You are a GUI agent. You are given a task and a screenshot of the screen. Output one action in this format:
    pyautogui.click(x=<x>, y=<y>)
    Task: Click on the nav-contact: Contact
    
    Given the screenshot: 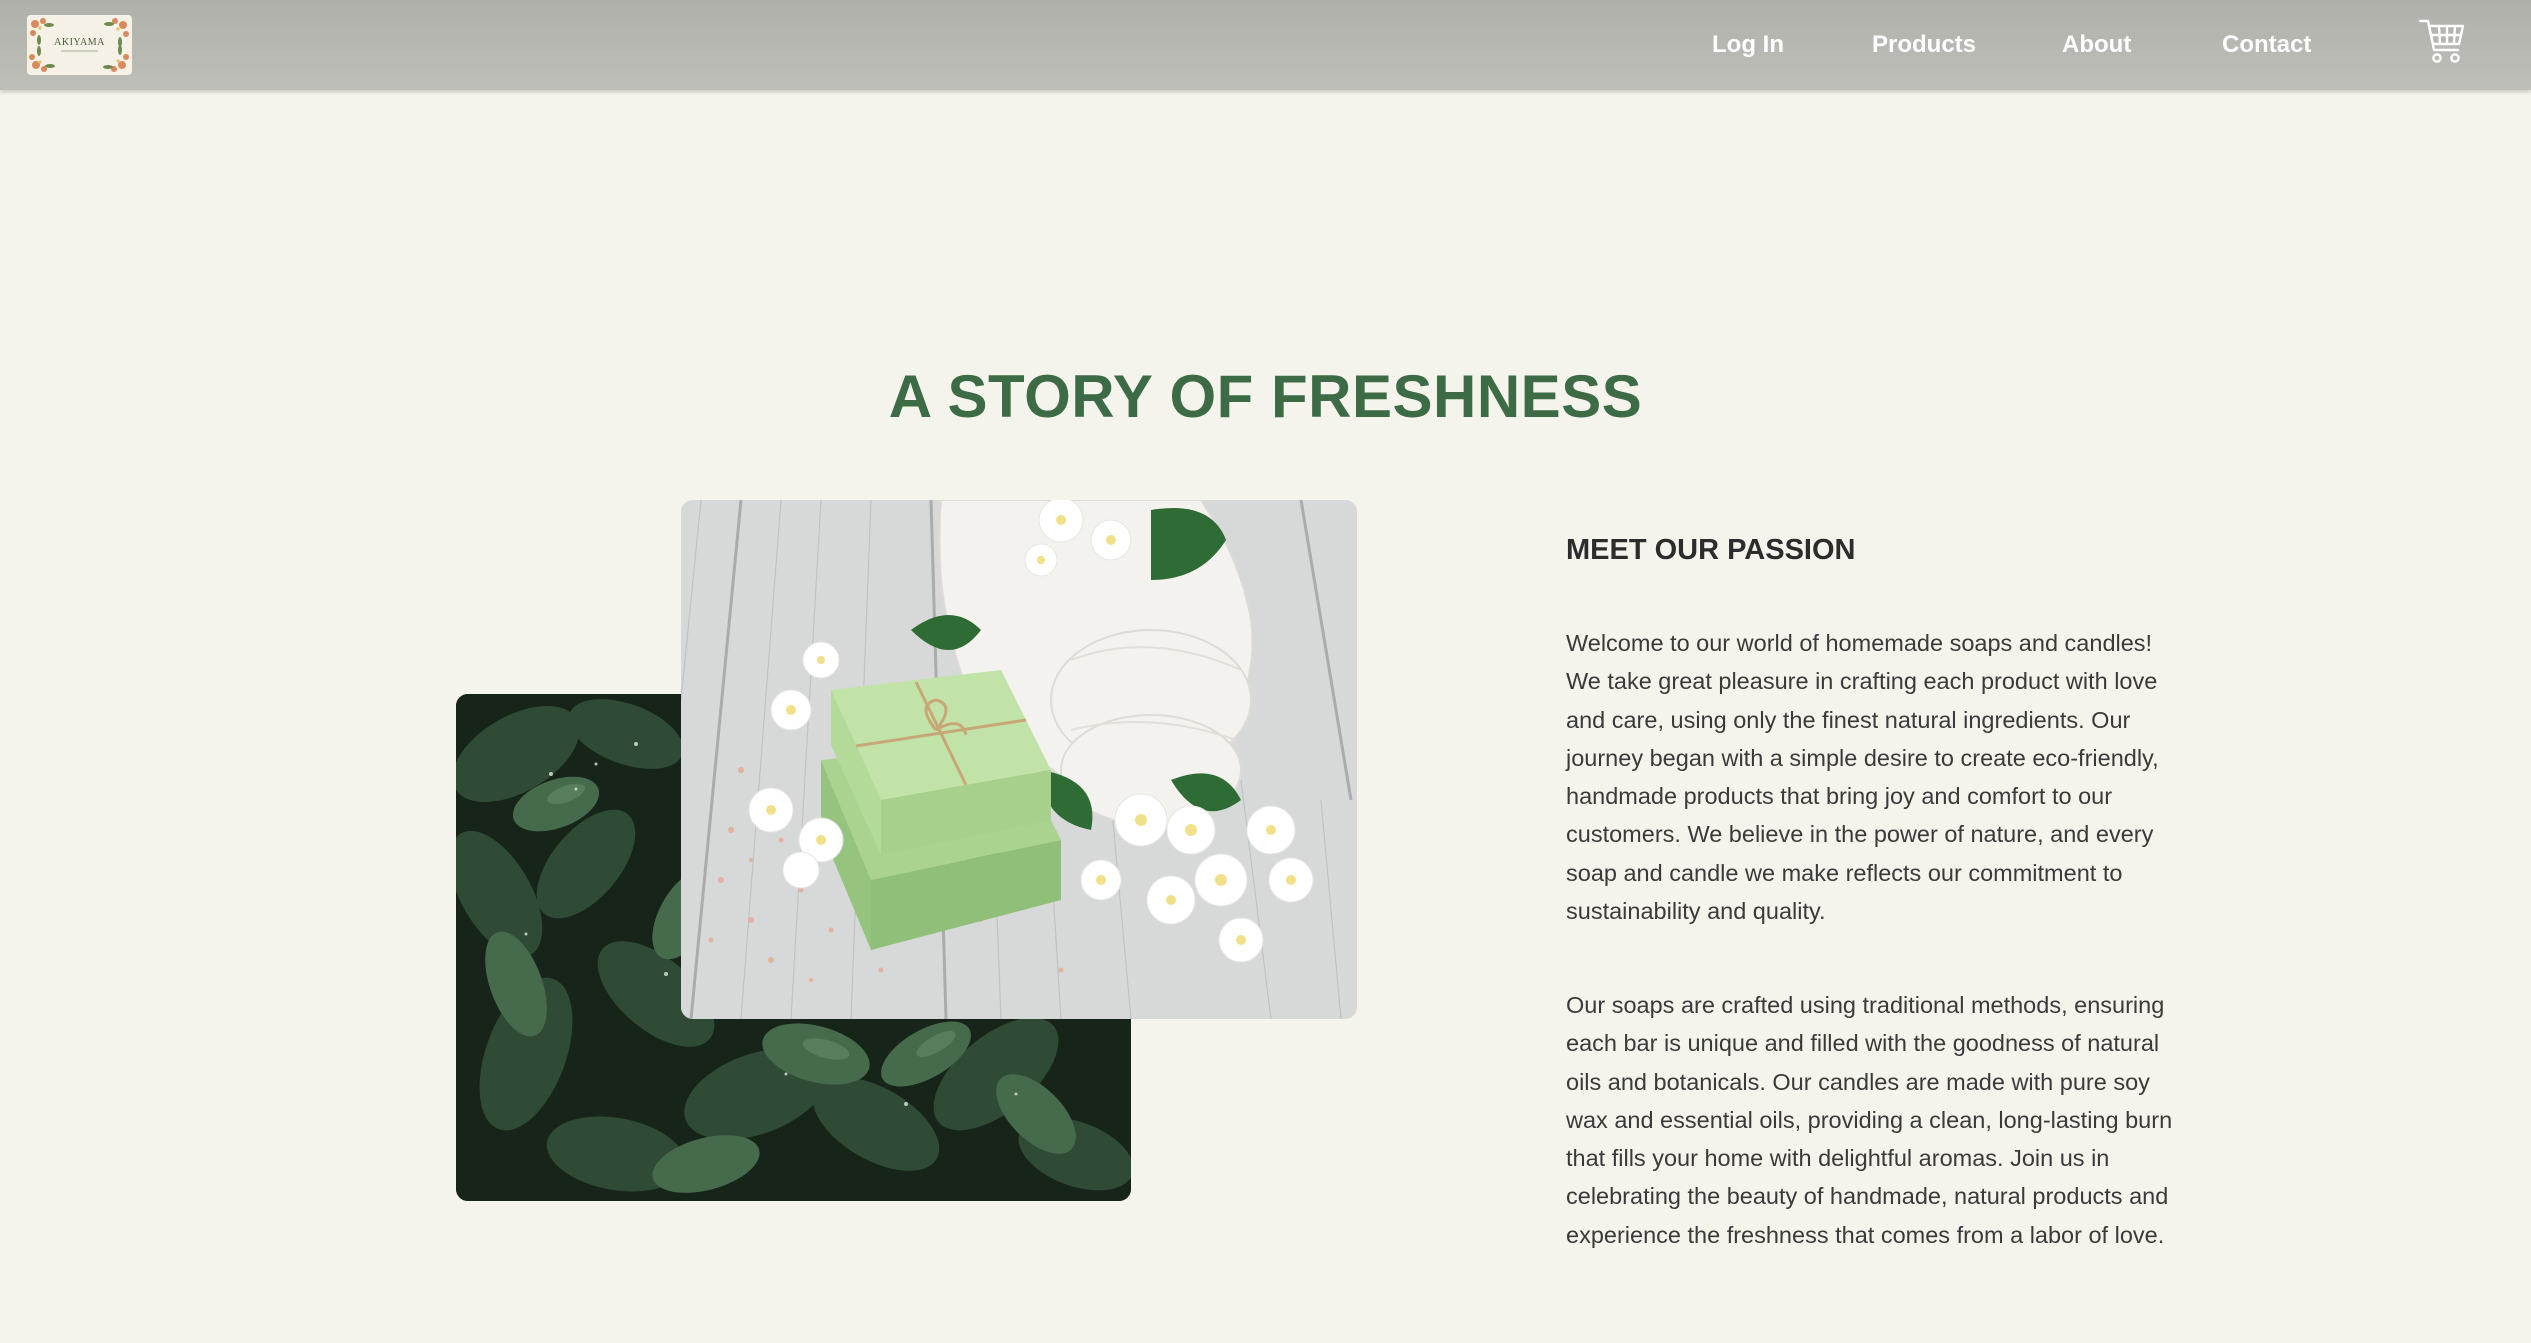 What is the action you would take?
    pyautogui.click(x=2266, y=45)
    